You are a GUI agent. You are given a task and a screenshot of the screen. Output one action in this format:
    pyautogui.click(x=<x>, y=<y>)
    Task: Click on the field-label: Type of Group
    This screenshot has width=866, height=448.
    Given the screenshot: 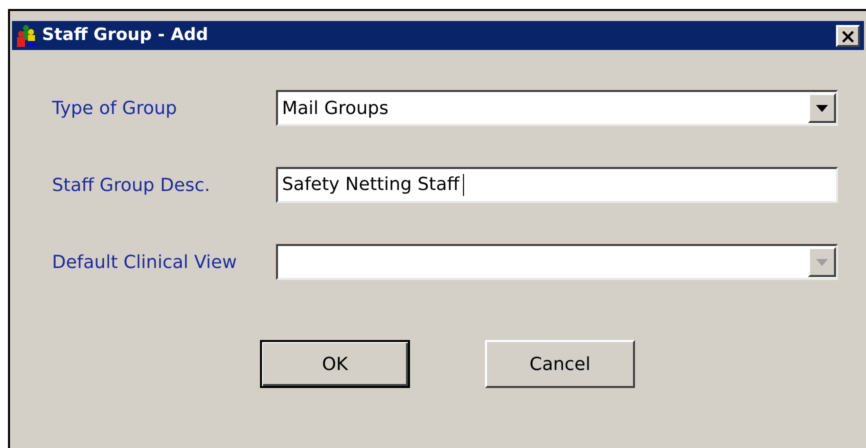 What is the action you would take?
    pyautogui.click(x=115, y=108)
    